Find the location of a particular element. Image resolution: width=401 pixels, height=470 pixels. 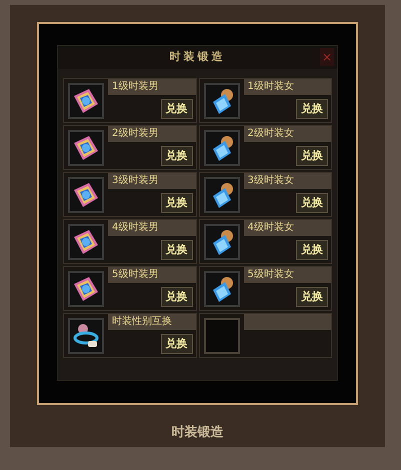

item-name: 3级时装男 is located at coordinates (135, 180).